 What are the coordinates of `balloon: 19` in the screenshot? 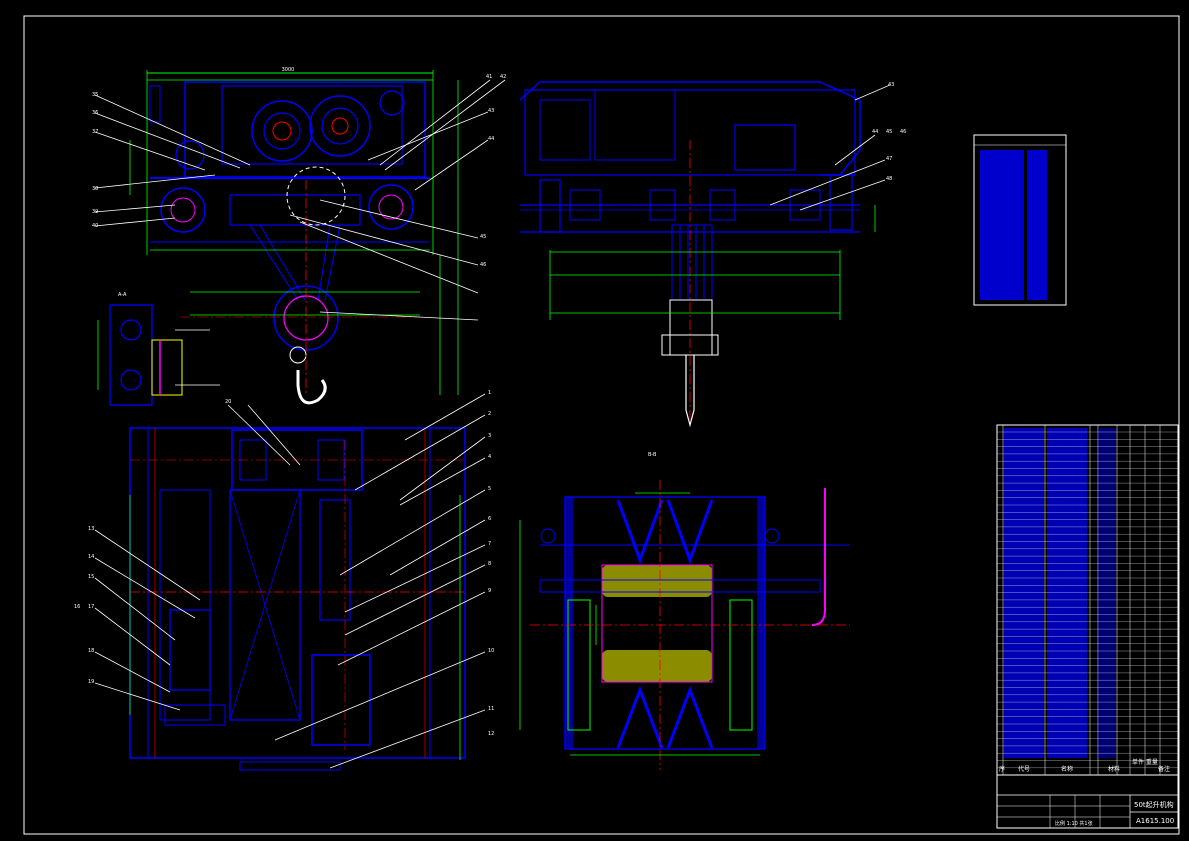 It's located at (91, 682).